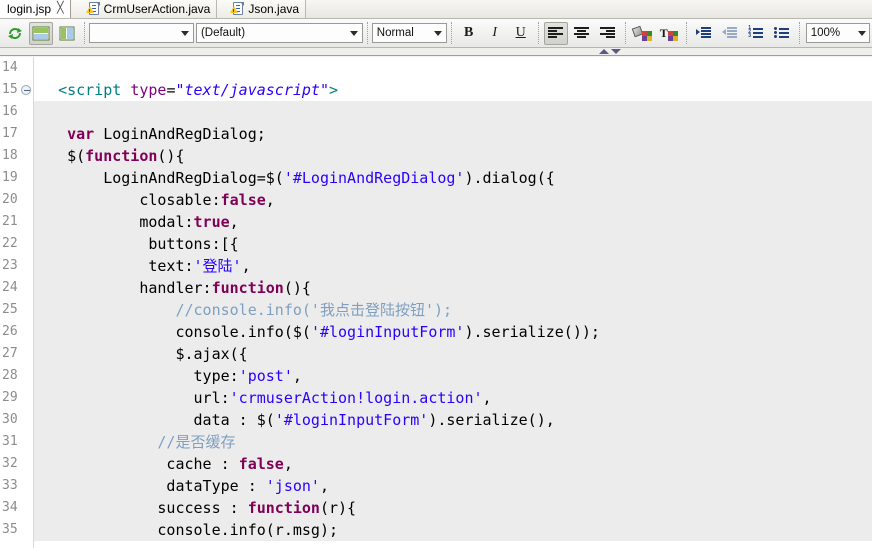 This screenshot has height=548, width=872. I want to click on unordered-list-icon, so click(782, 33).